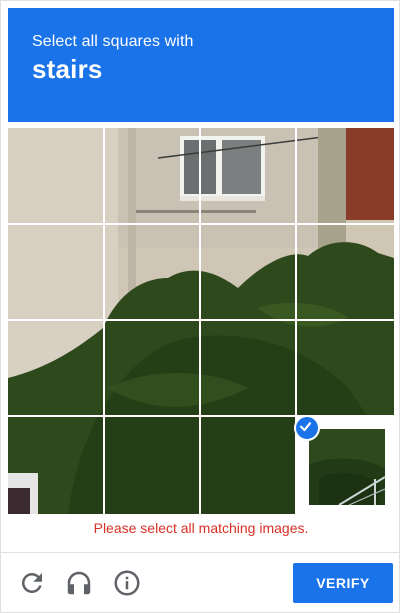  I want to click on error-message: Please select all matching images., so click(201, 528).